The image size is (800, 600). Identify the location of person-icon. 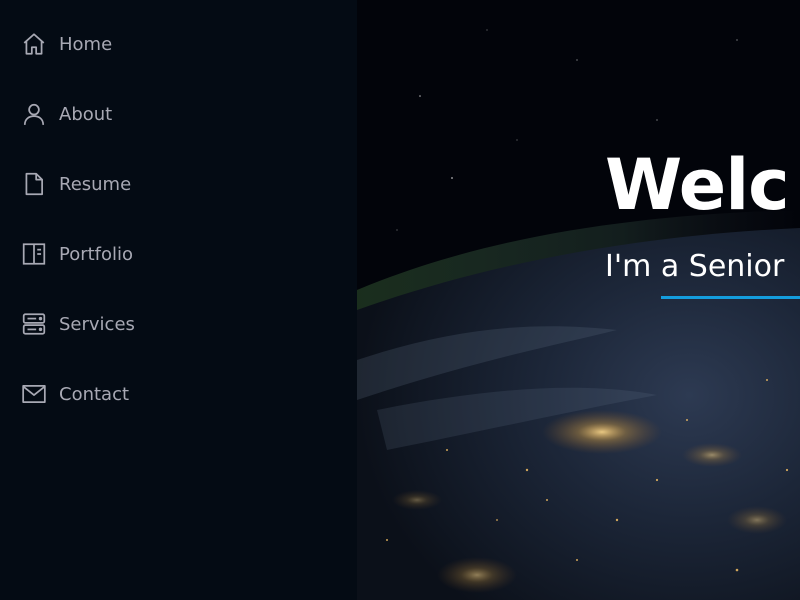
(34, 114).